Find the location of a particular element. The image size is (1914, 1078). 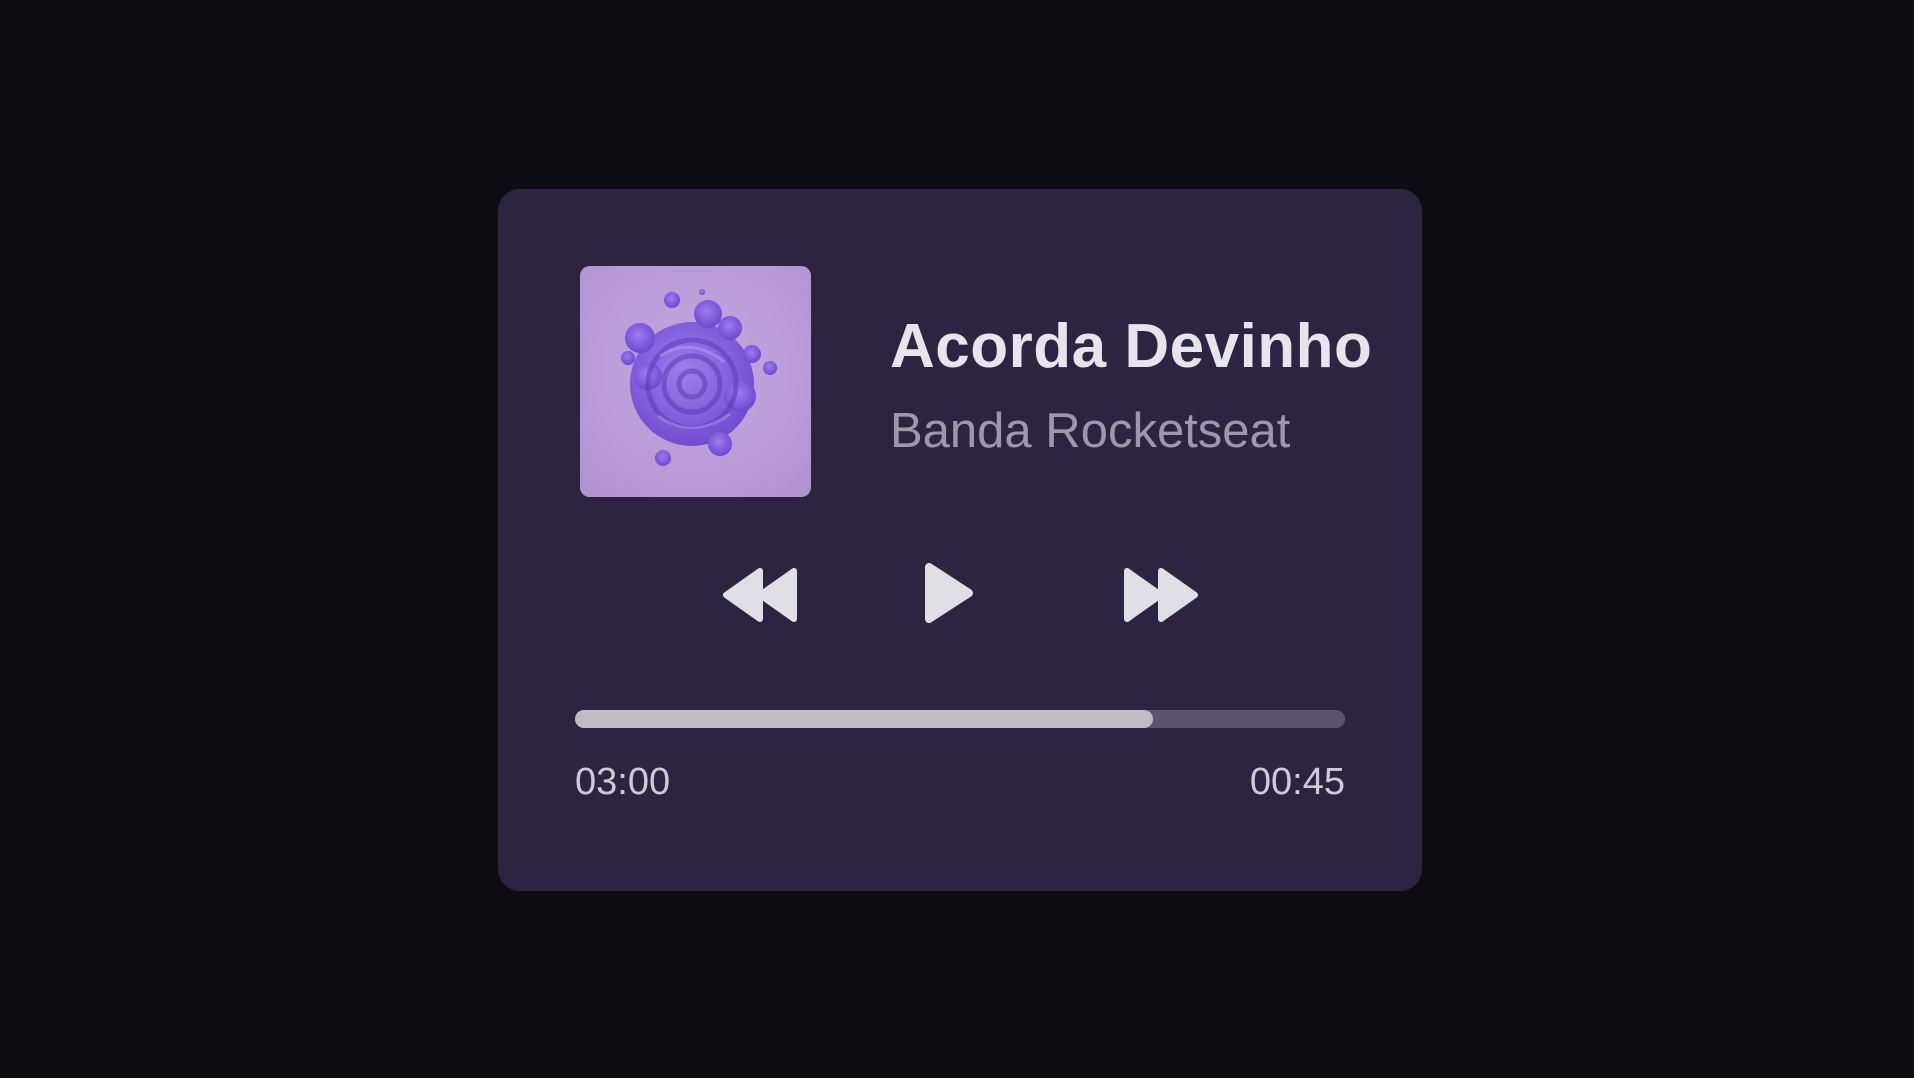

fast-forward-button is located at coordinates (1162, 595).